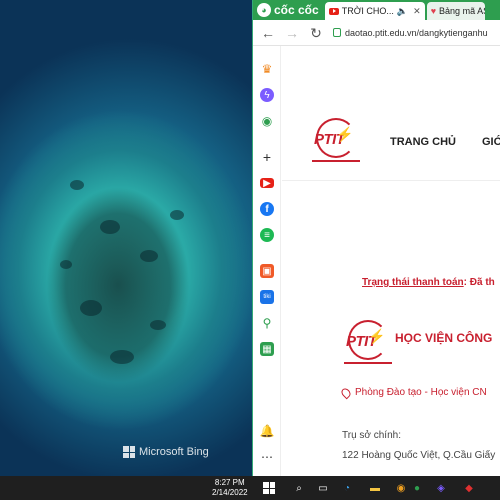  I want to click on pin-icon: ⚲, so click(267, 323).